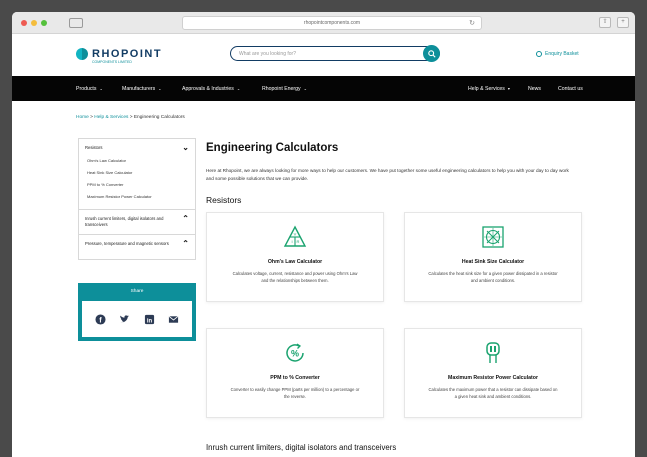  Describe the element at coordinates (623, 22) in the screenshot. I see `new-tab-icon: +` at that location.